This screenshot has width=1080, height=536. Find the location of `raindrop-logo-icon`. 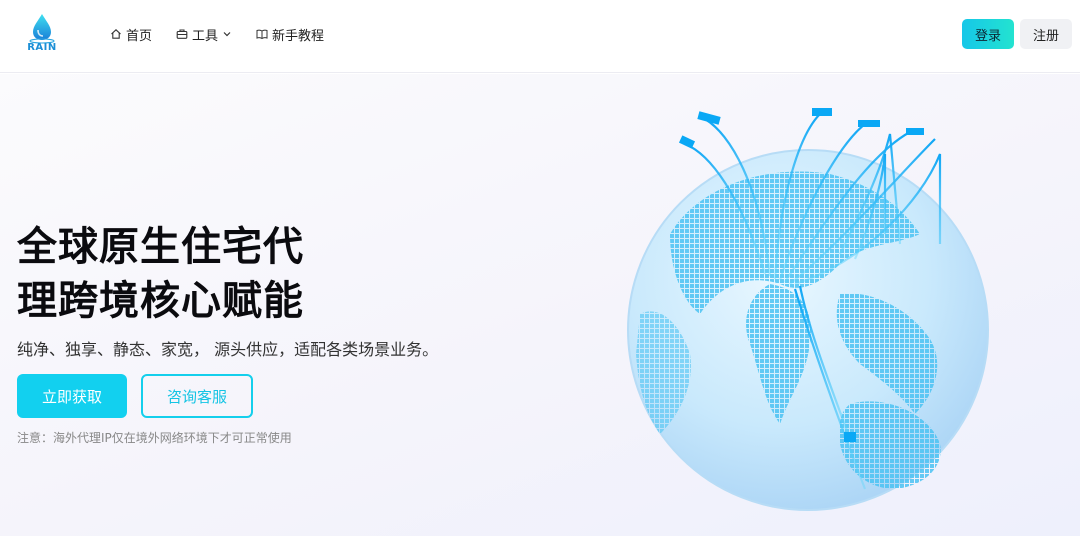

raindrop-logo-icon is located at coordinates (42, 29).